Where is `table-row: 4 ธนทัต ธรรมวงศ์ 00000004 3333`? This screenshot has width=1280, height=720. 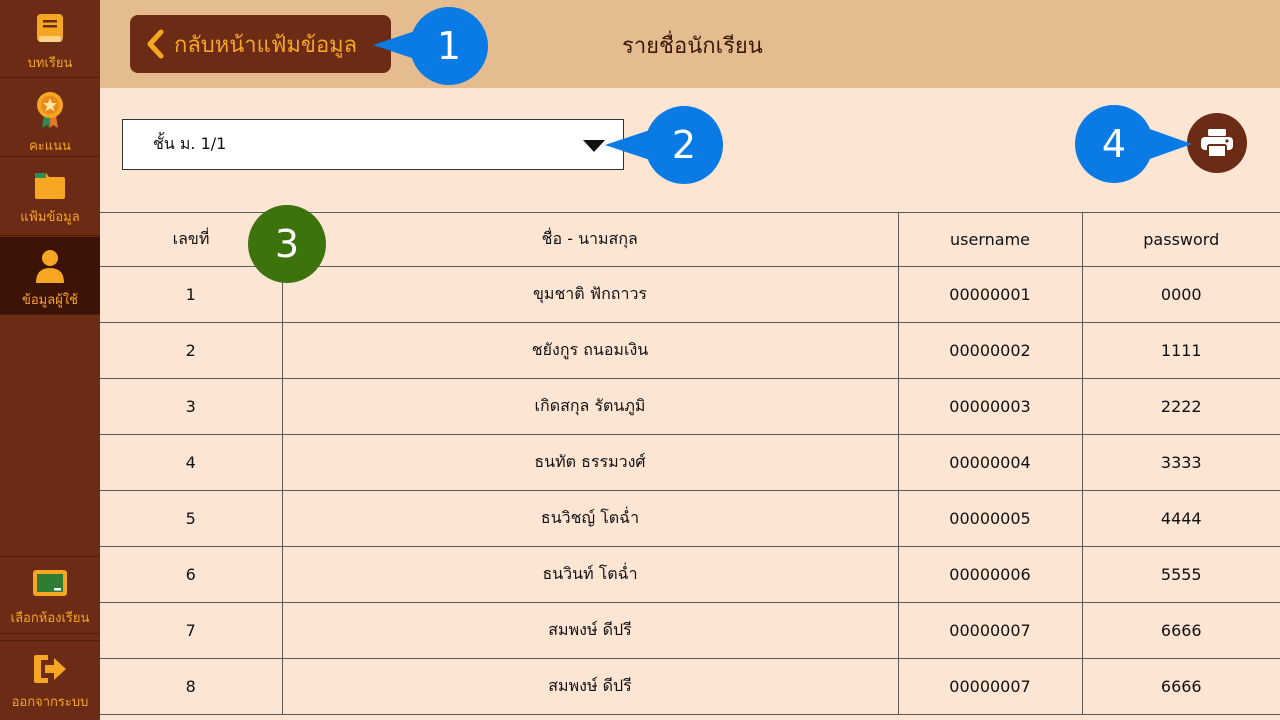 table-row: 4 ธนทัต ธรรมวงศ์ 00000004 3333 is located at coordinates (690, 462).